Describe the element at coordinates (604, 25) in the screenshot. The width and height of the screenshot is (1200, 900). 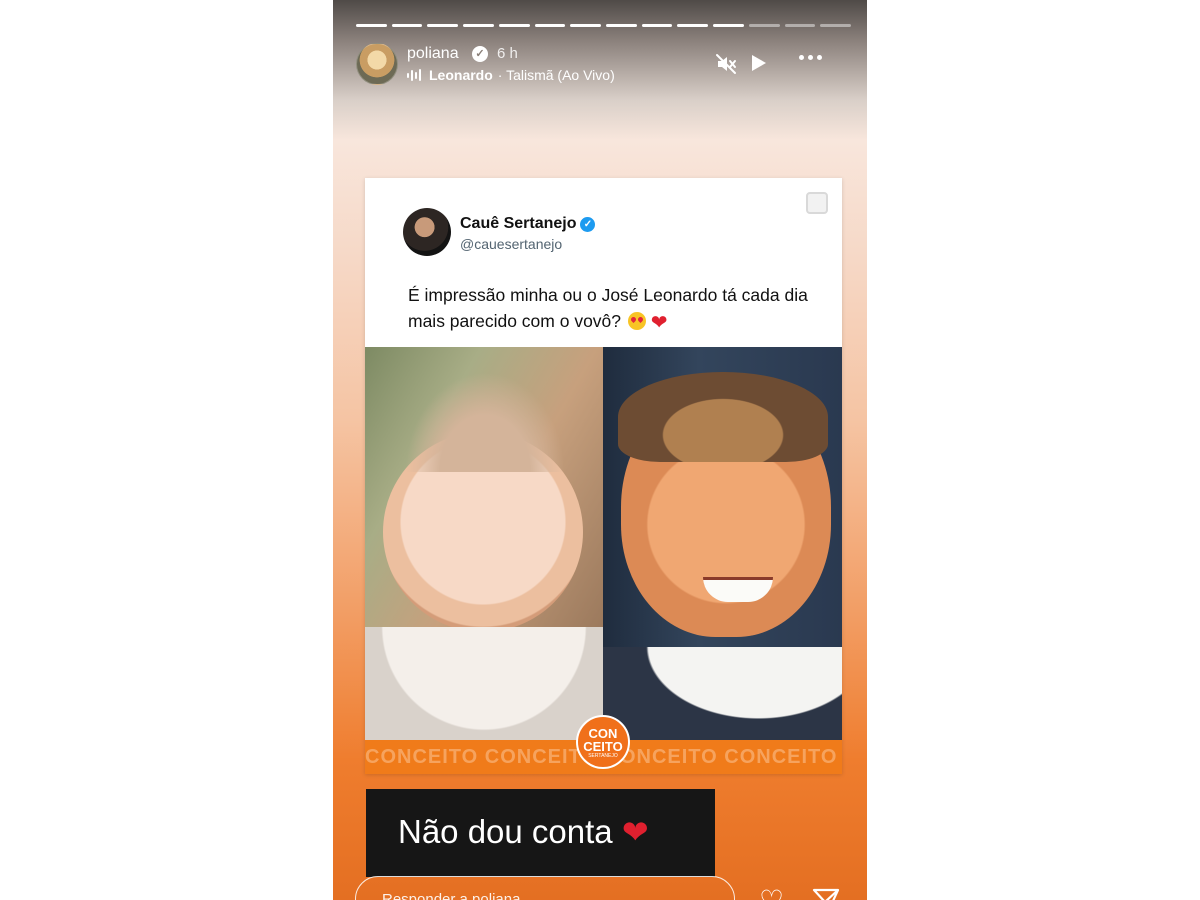
I see `story-progress-bar` at that location.